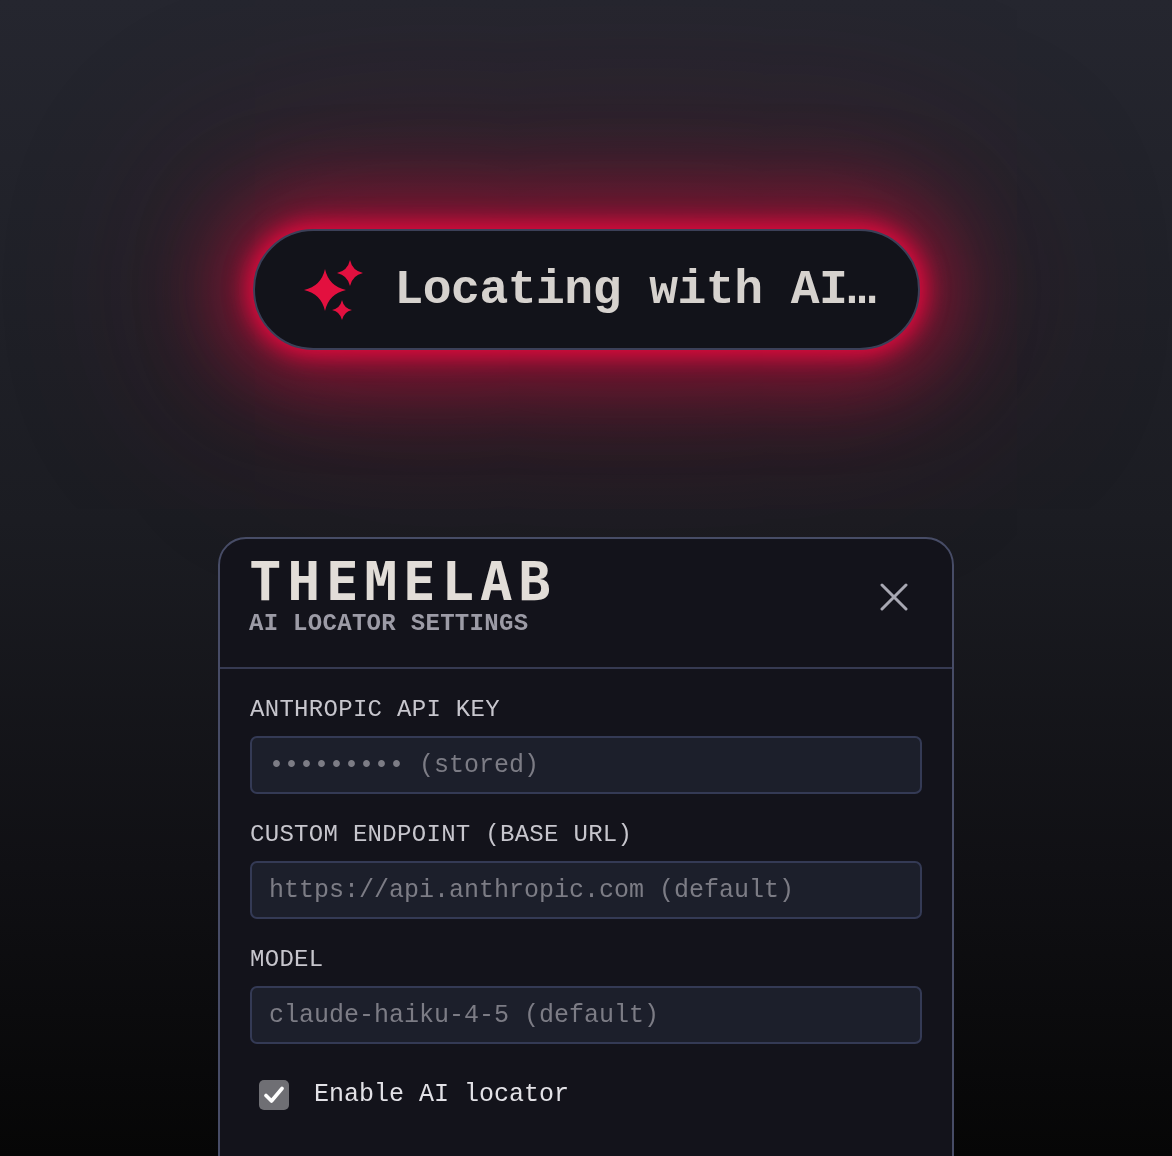 The image size is (1172, 1156). Describe the element at coordinates (586, 1015) in the screenshot. I see `text-field: claude-haiku-4-5 (default)` at that location.